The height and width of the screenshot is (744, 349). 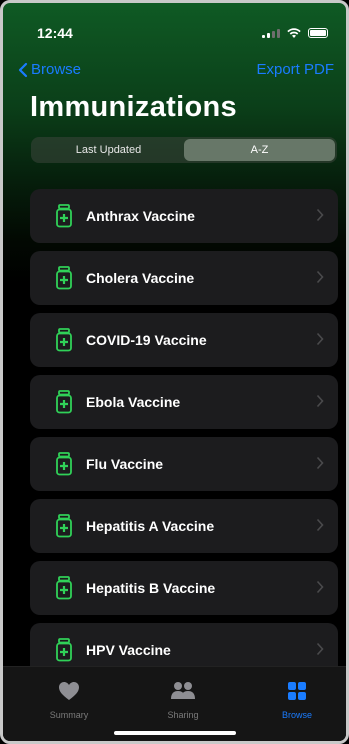 I want to click on tab-sharing: Sharing, so click(x=183, y=700).